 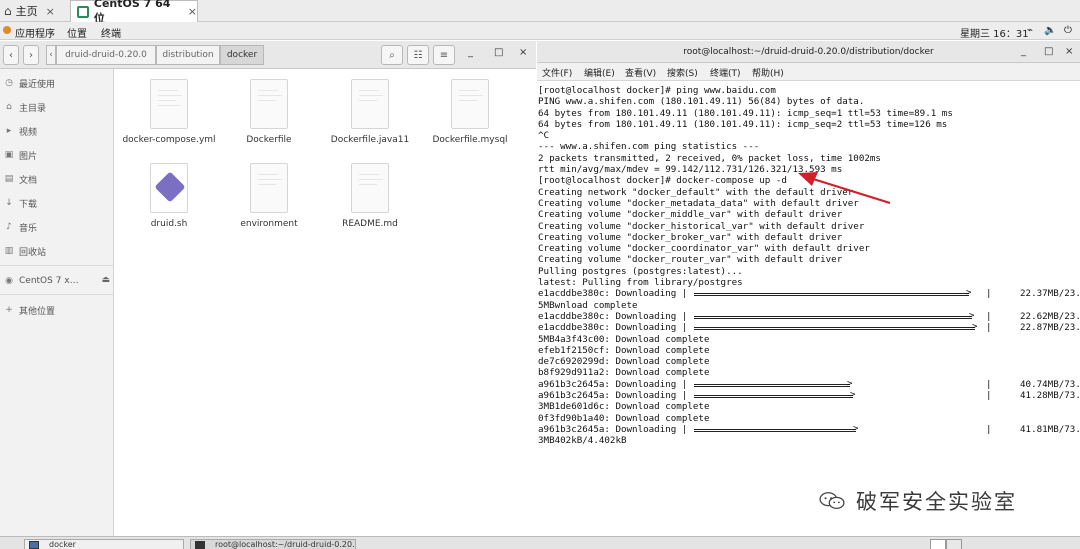 I want to click on volume-icon: 🔈, so click(x=1050, y=30).